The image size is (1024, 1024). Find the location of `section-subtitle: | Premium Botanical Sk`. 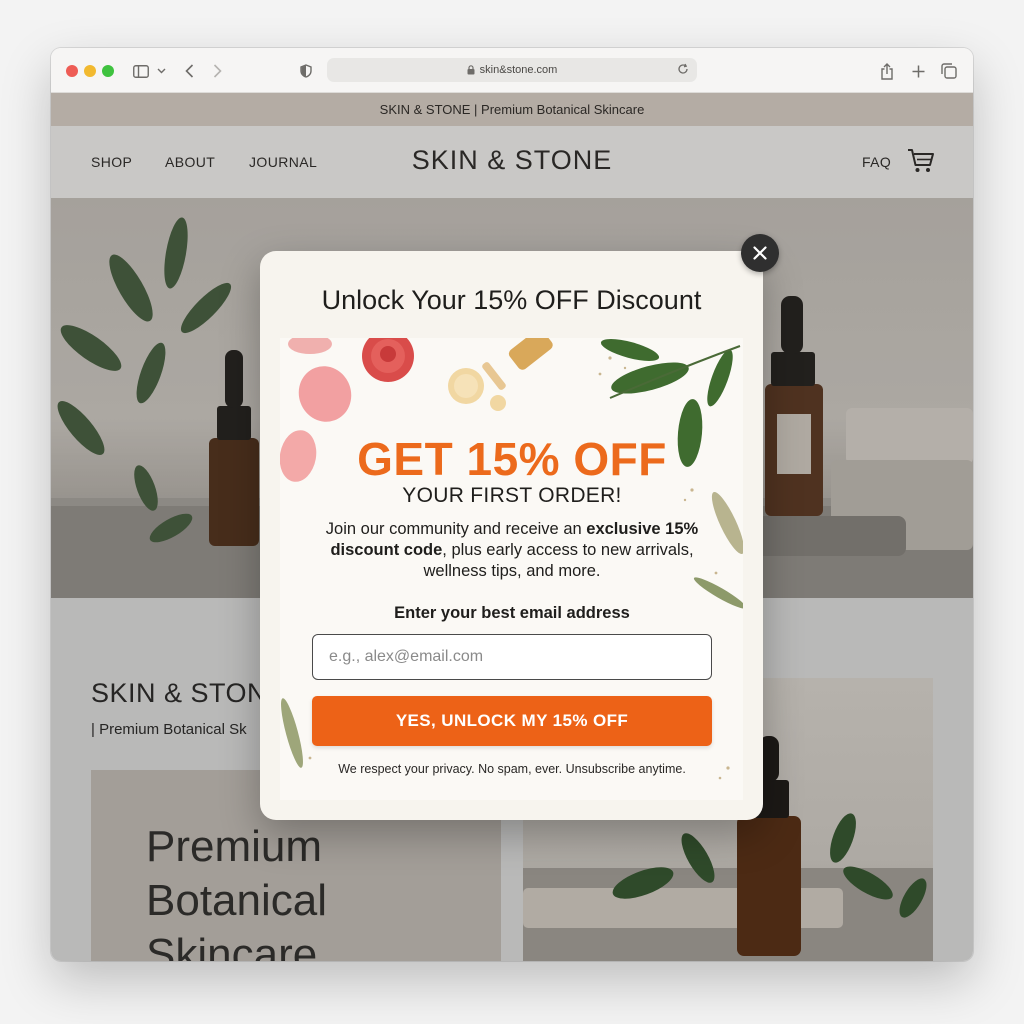

section-subtitle: | Premium Botanical Sk is located at coordinates (169, 729).